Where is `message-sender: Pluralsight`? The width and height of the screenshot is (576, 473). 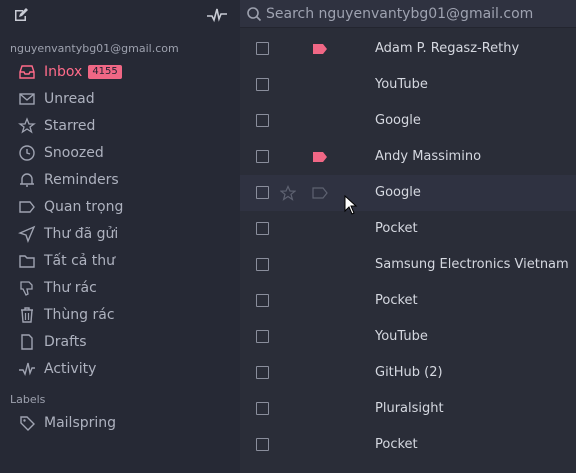
message-sender: Pluralsight is located at coordinates (409, 408).